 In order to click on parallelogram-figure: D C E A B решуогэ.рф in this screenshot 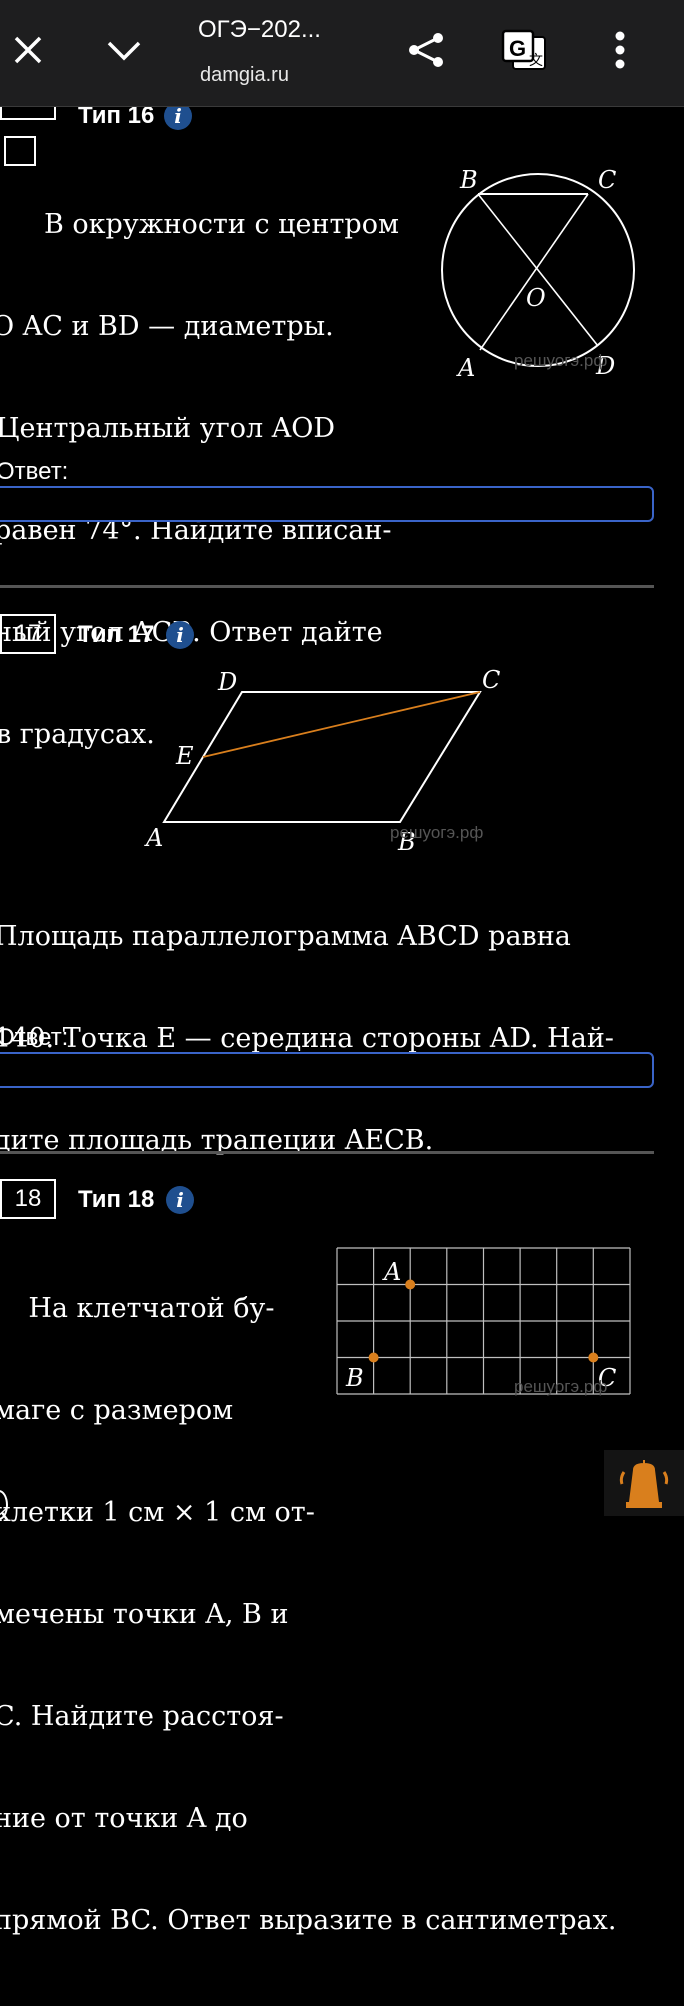, I will do `click(322, 760)`.